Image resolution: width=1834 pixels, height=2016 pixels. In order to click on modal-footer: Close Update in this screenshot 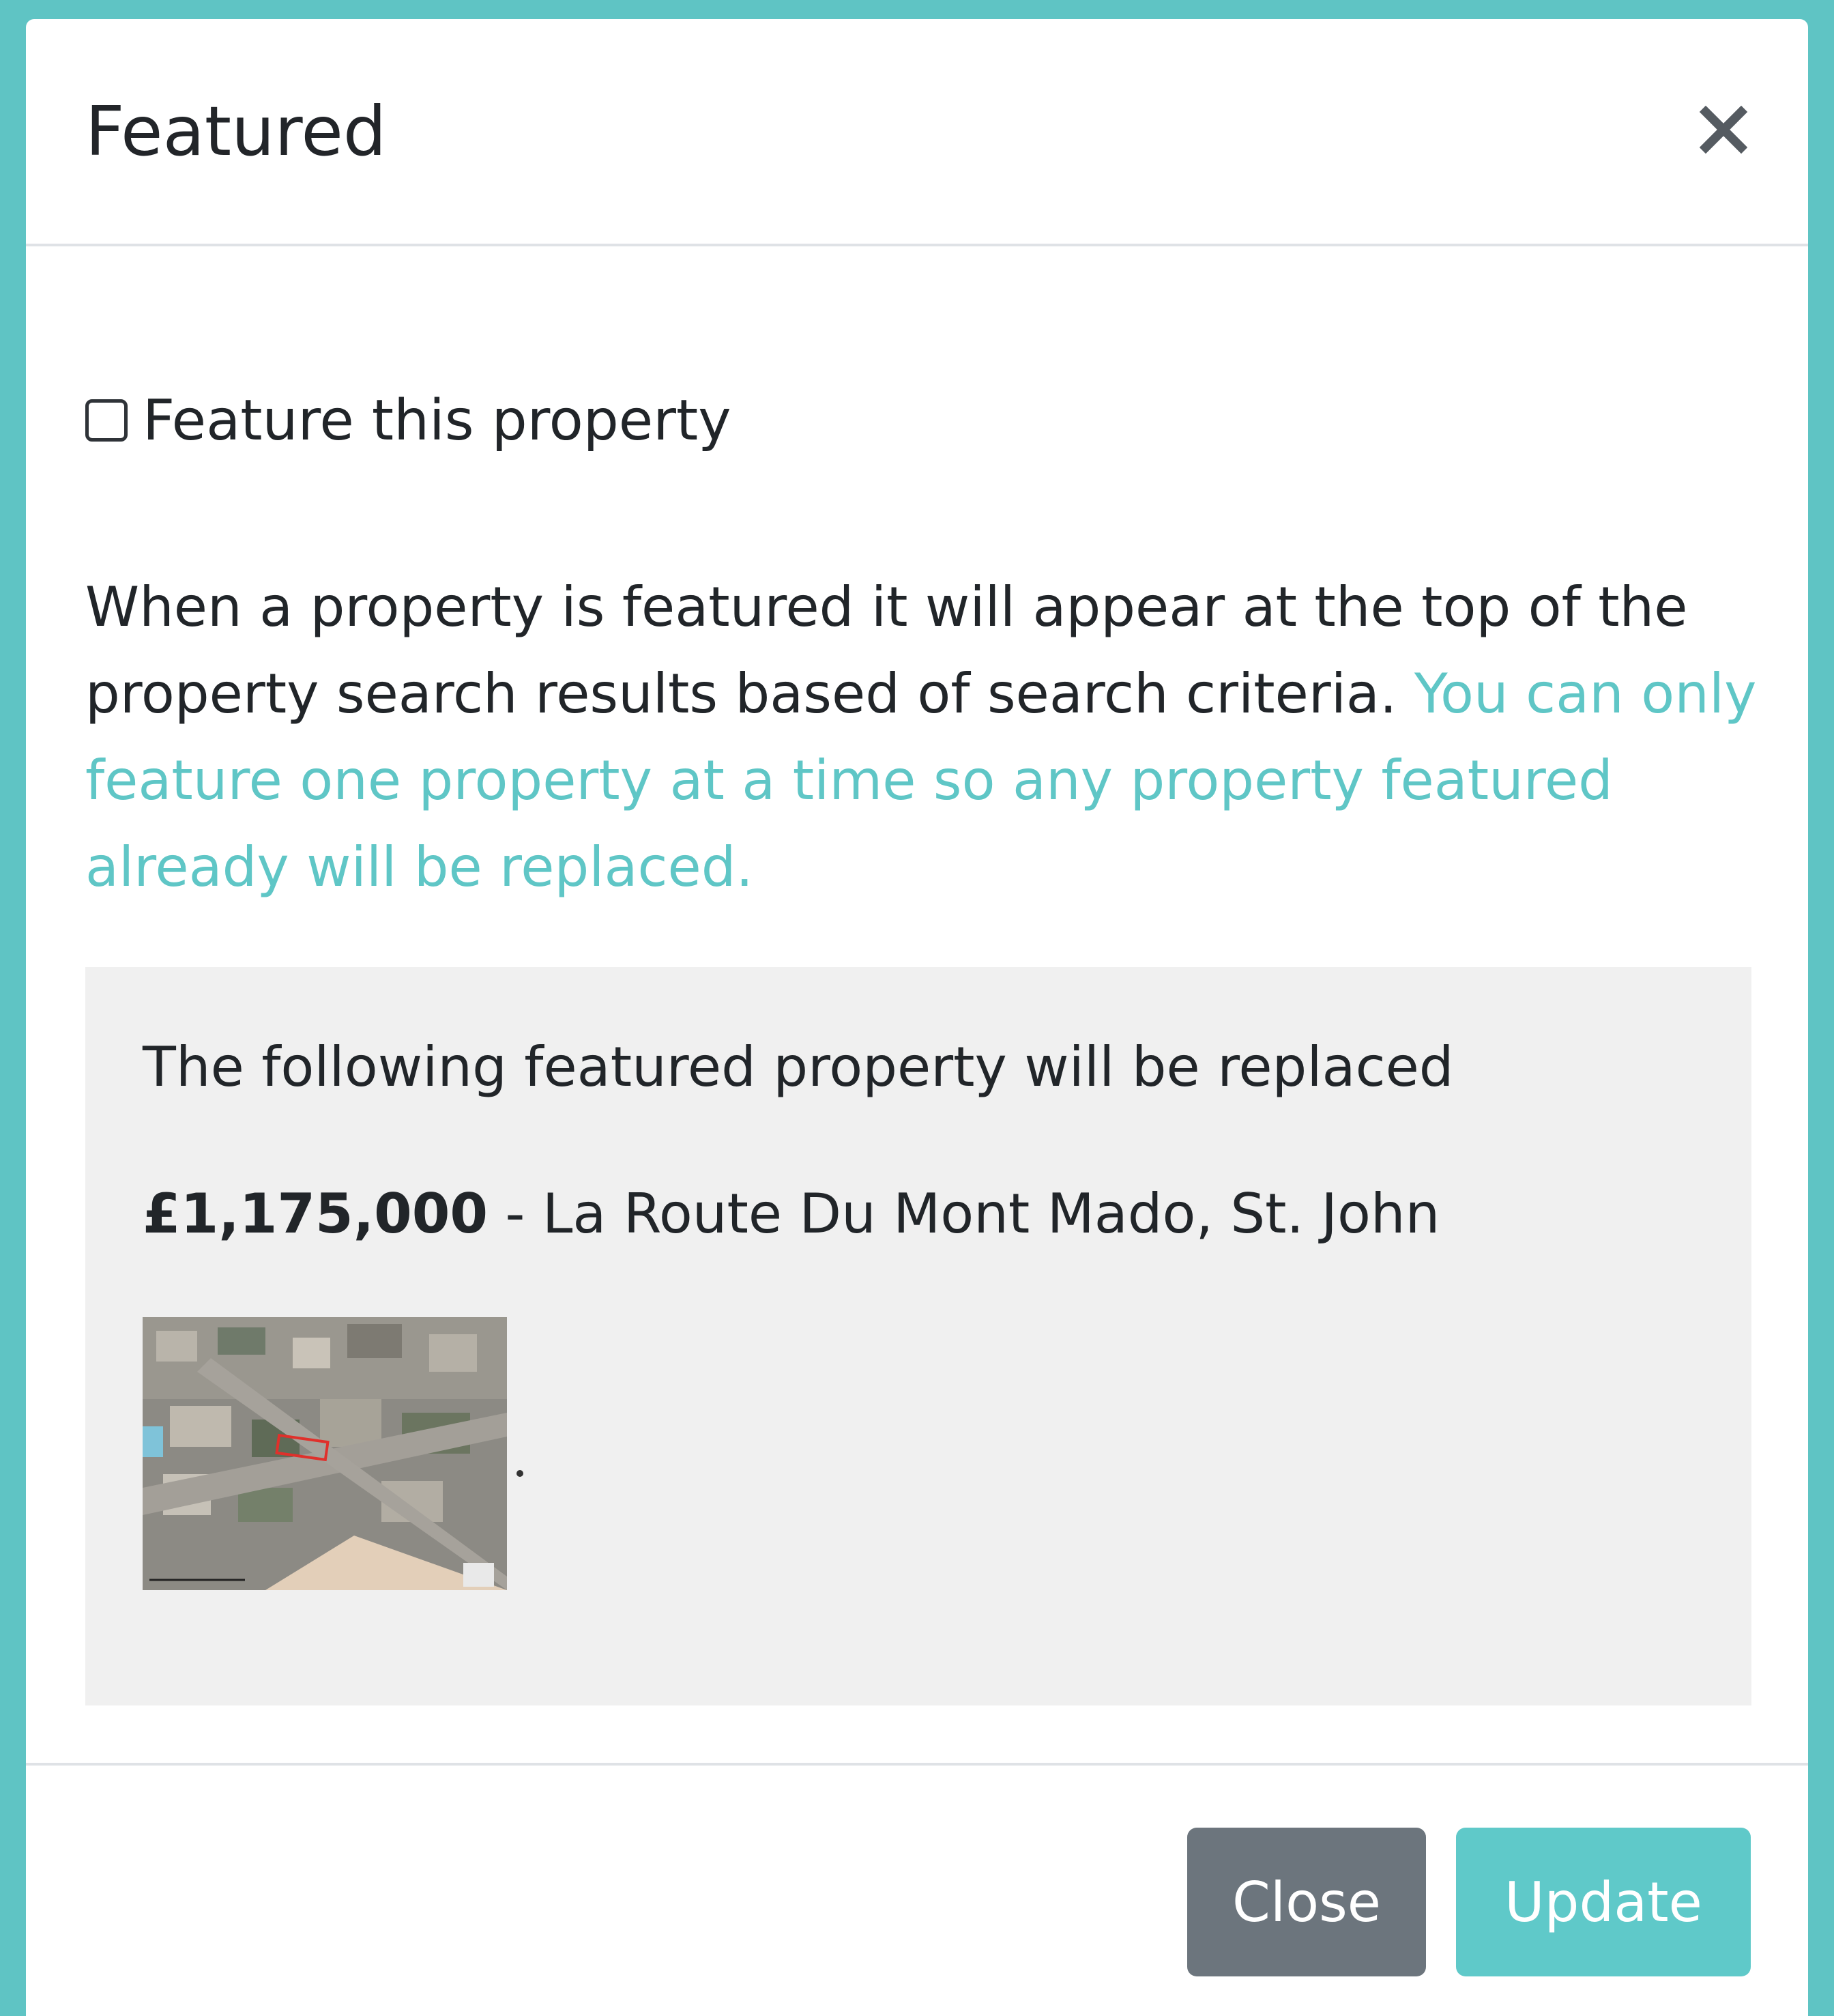, I will do `click(917, 1889)`.